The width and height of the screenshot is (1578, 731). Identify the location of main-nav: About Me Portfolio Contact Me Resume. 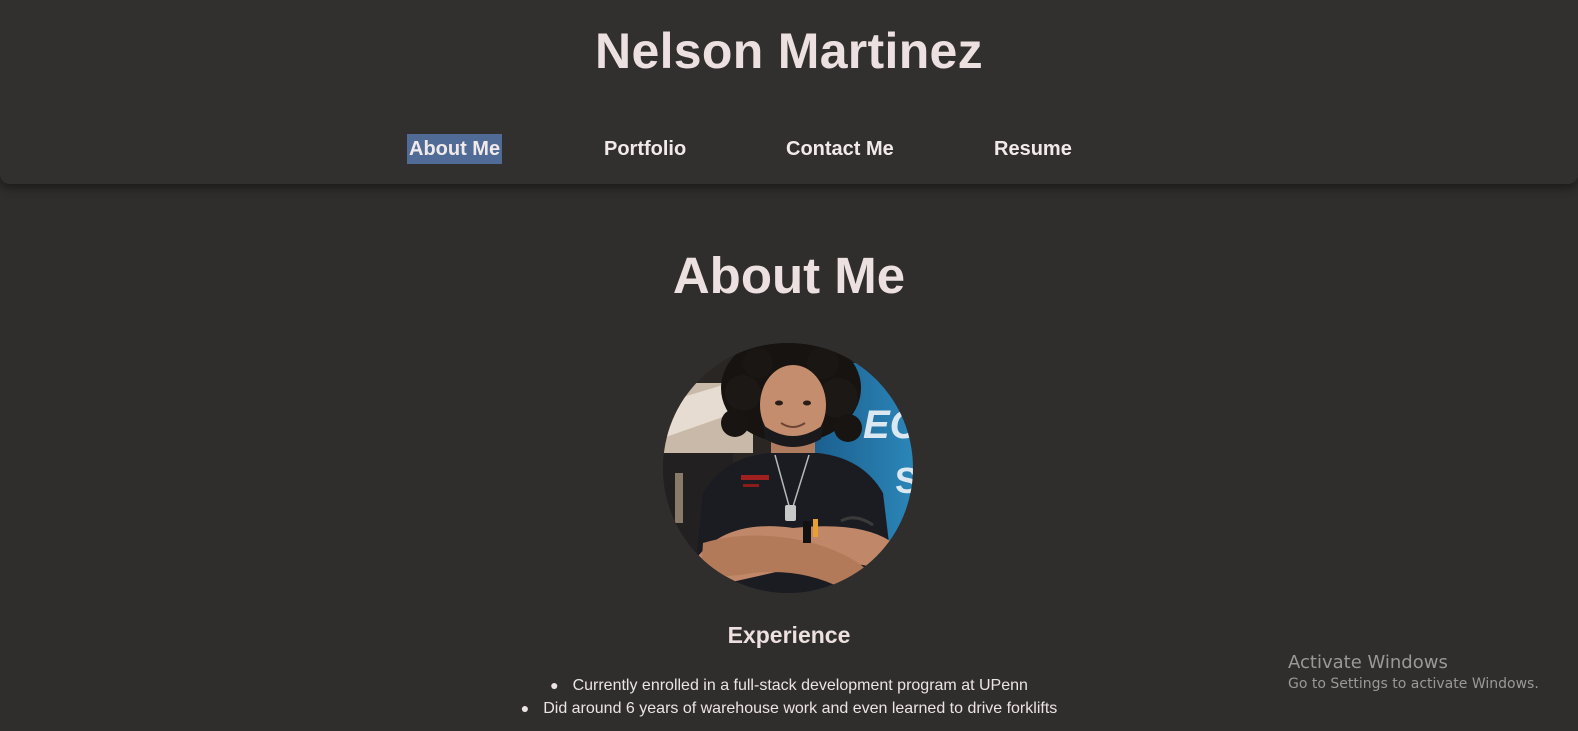
(789, 149).